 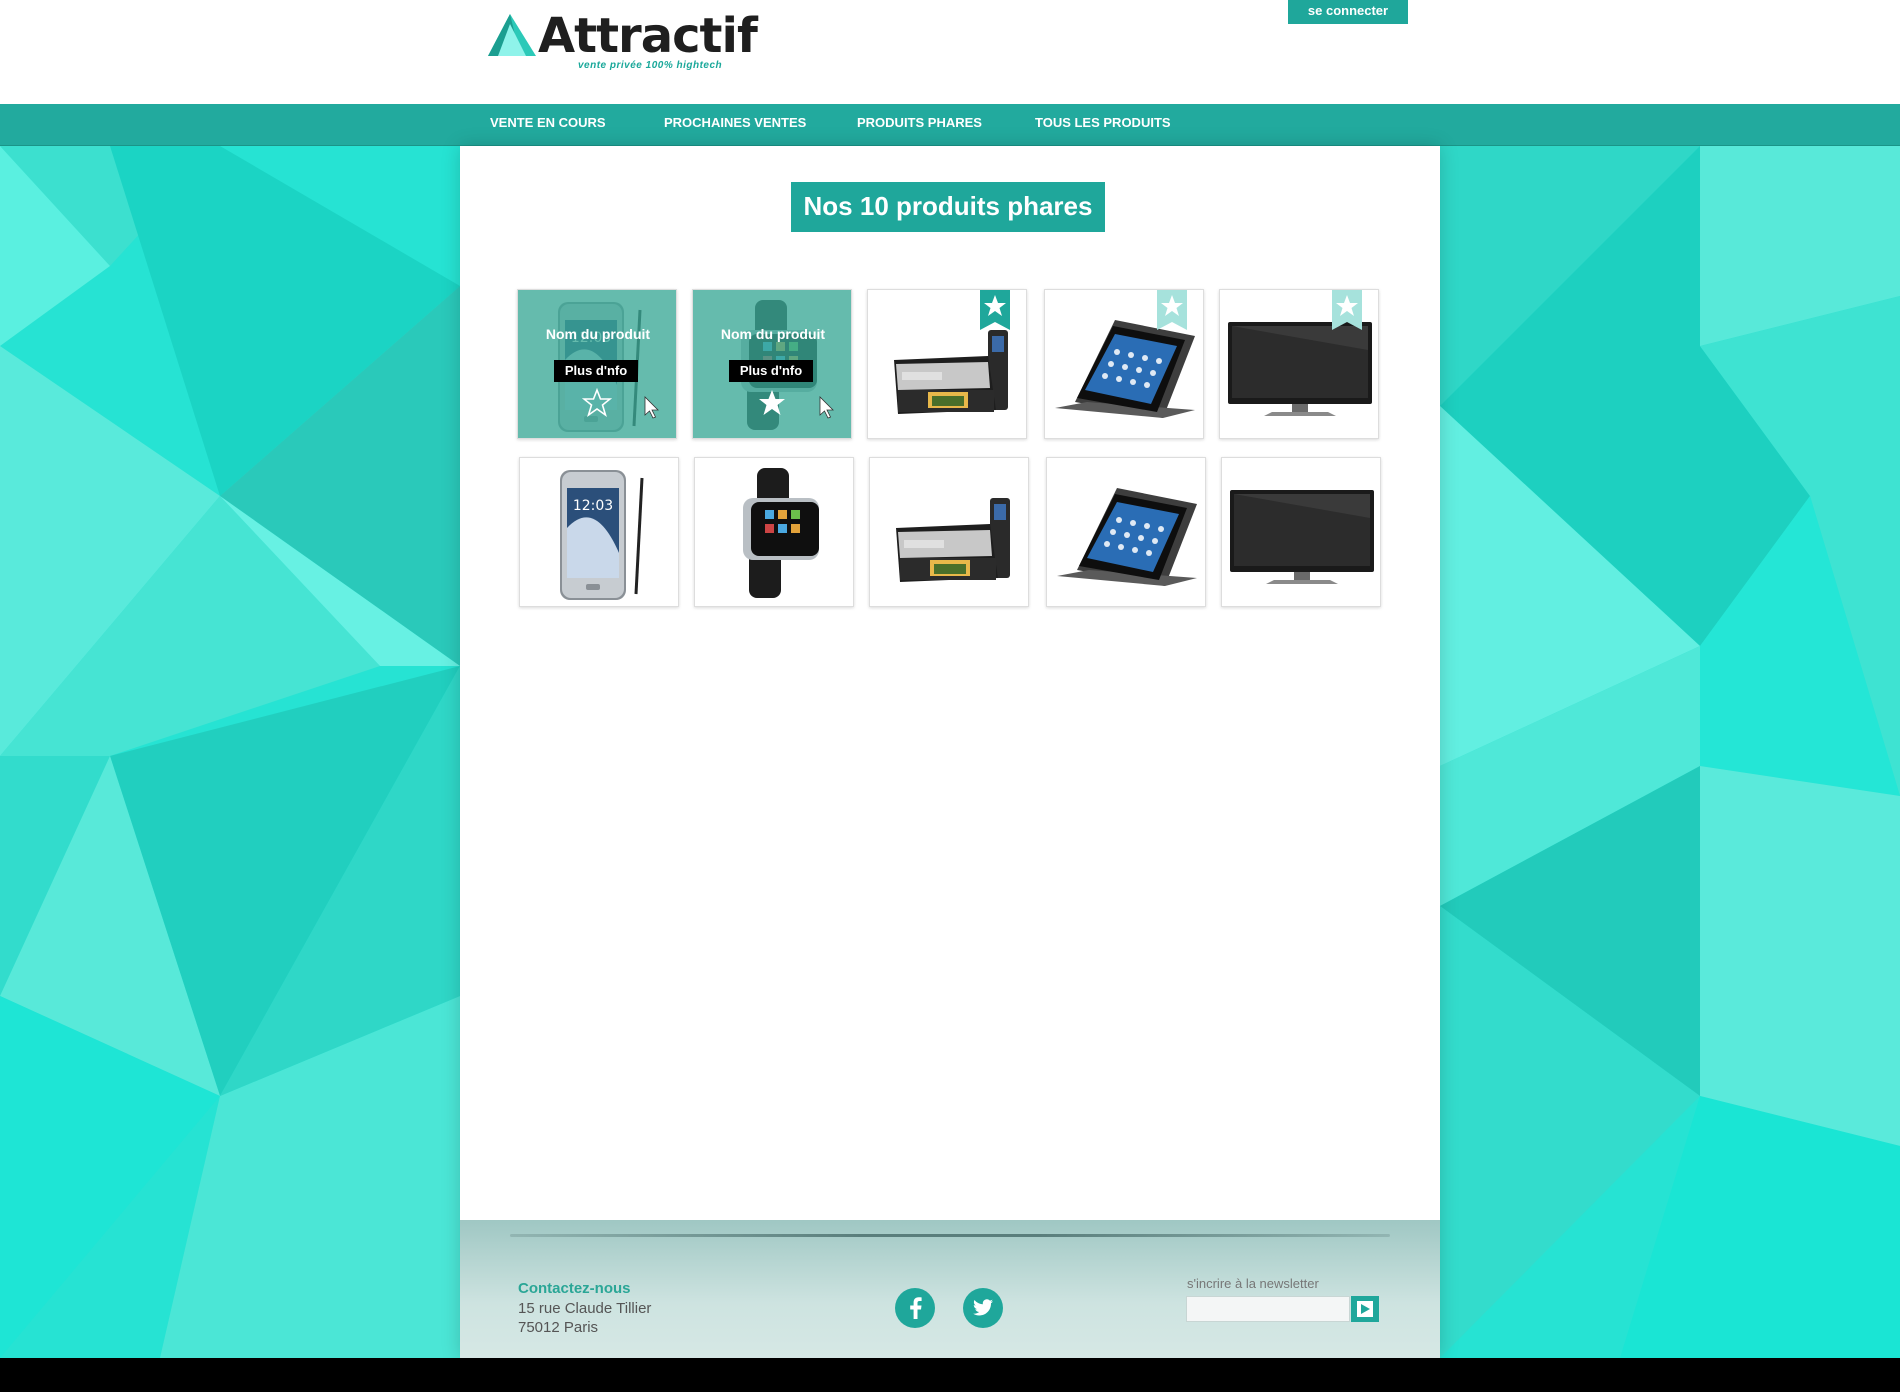 I want to click on facebook-icon, so click(x=915, y=1308).